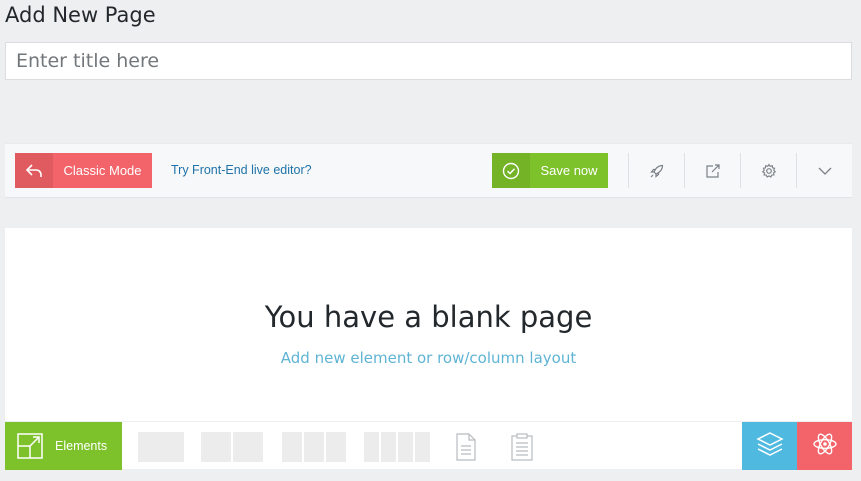 The image size is (861, 481). What do you see at coordinates (232, 447) in the screenshot?
I see `layout-2-columns` at bounding box center [232, 447].